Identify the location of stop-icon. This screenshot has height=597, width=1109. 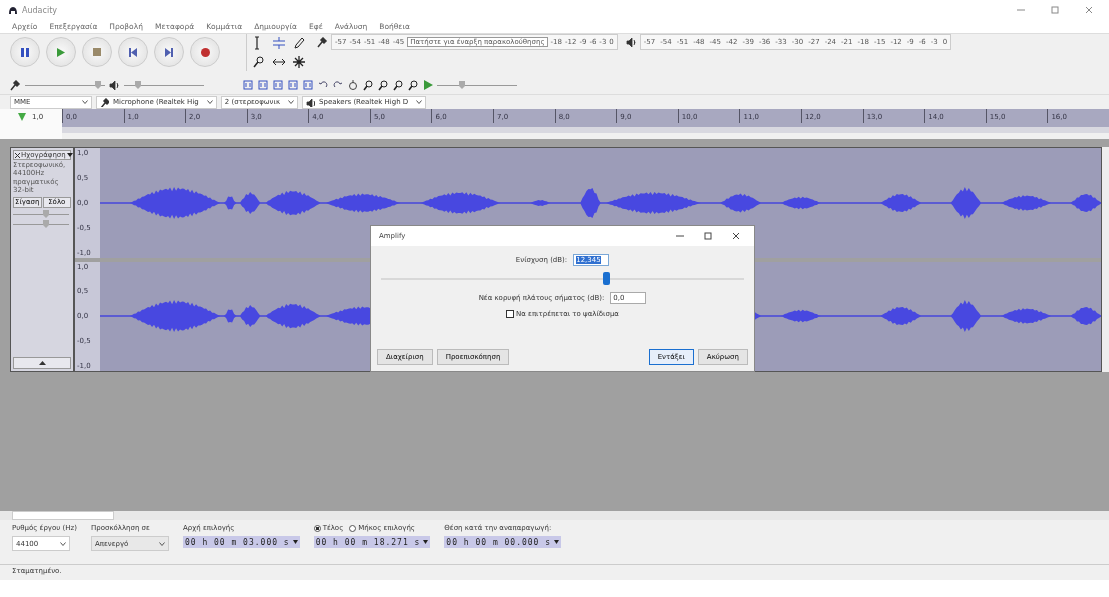
(97, 52).